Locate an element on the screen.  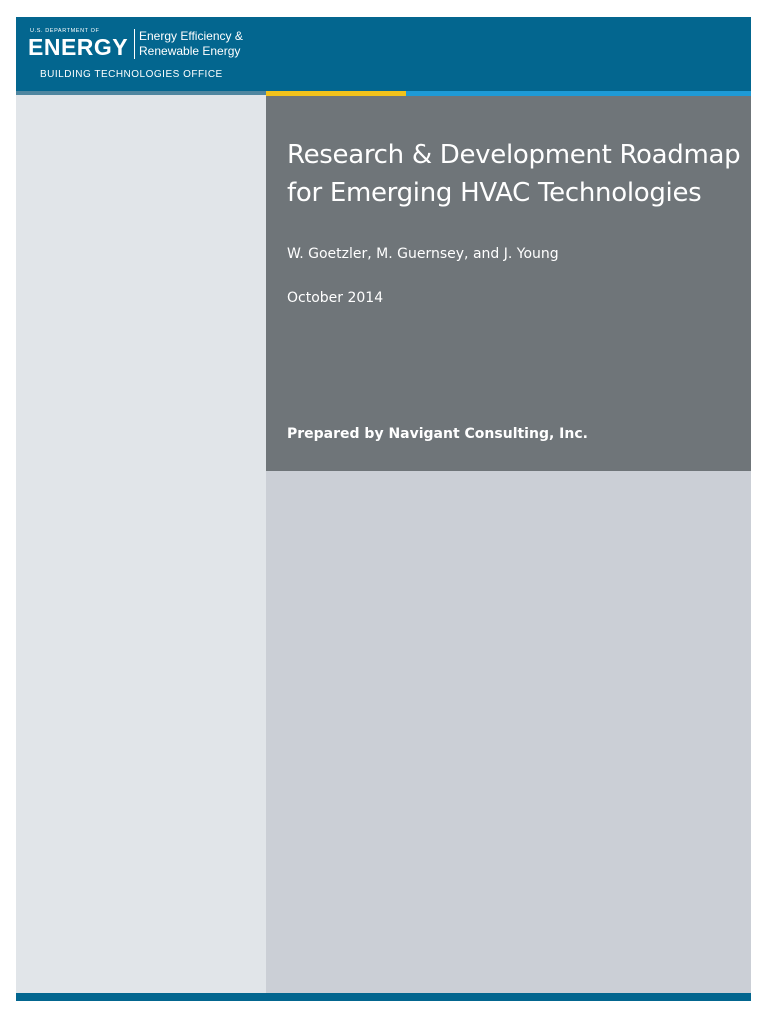
logo-office-line2: Renewable Energy is located at coordinates (190, 51).